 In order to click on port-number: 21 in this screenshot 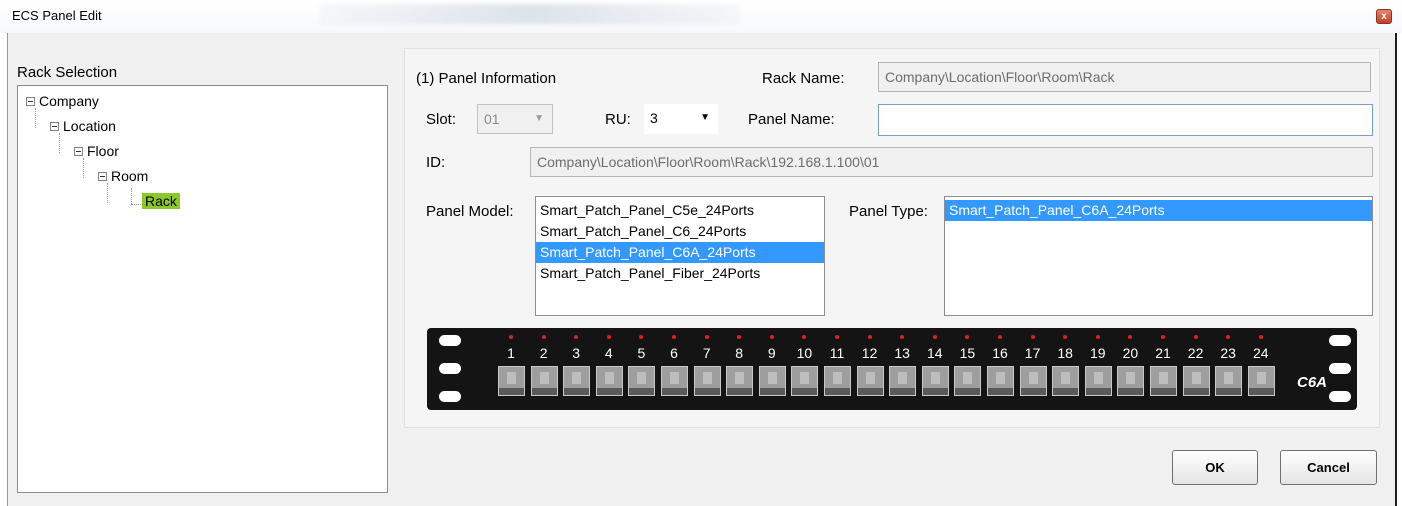, I will do `click(1163, 353)`.